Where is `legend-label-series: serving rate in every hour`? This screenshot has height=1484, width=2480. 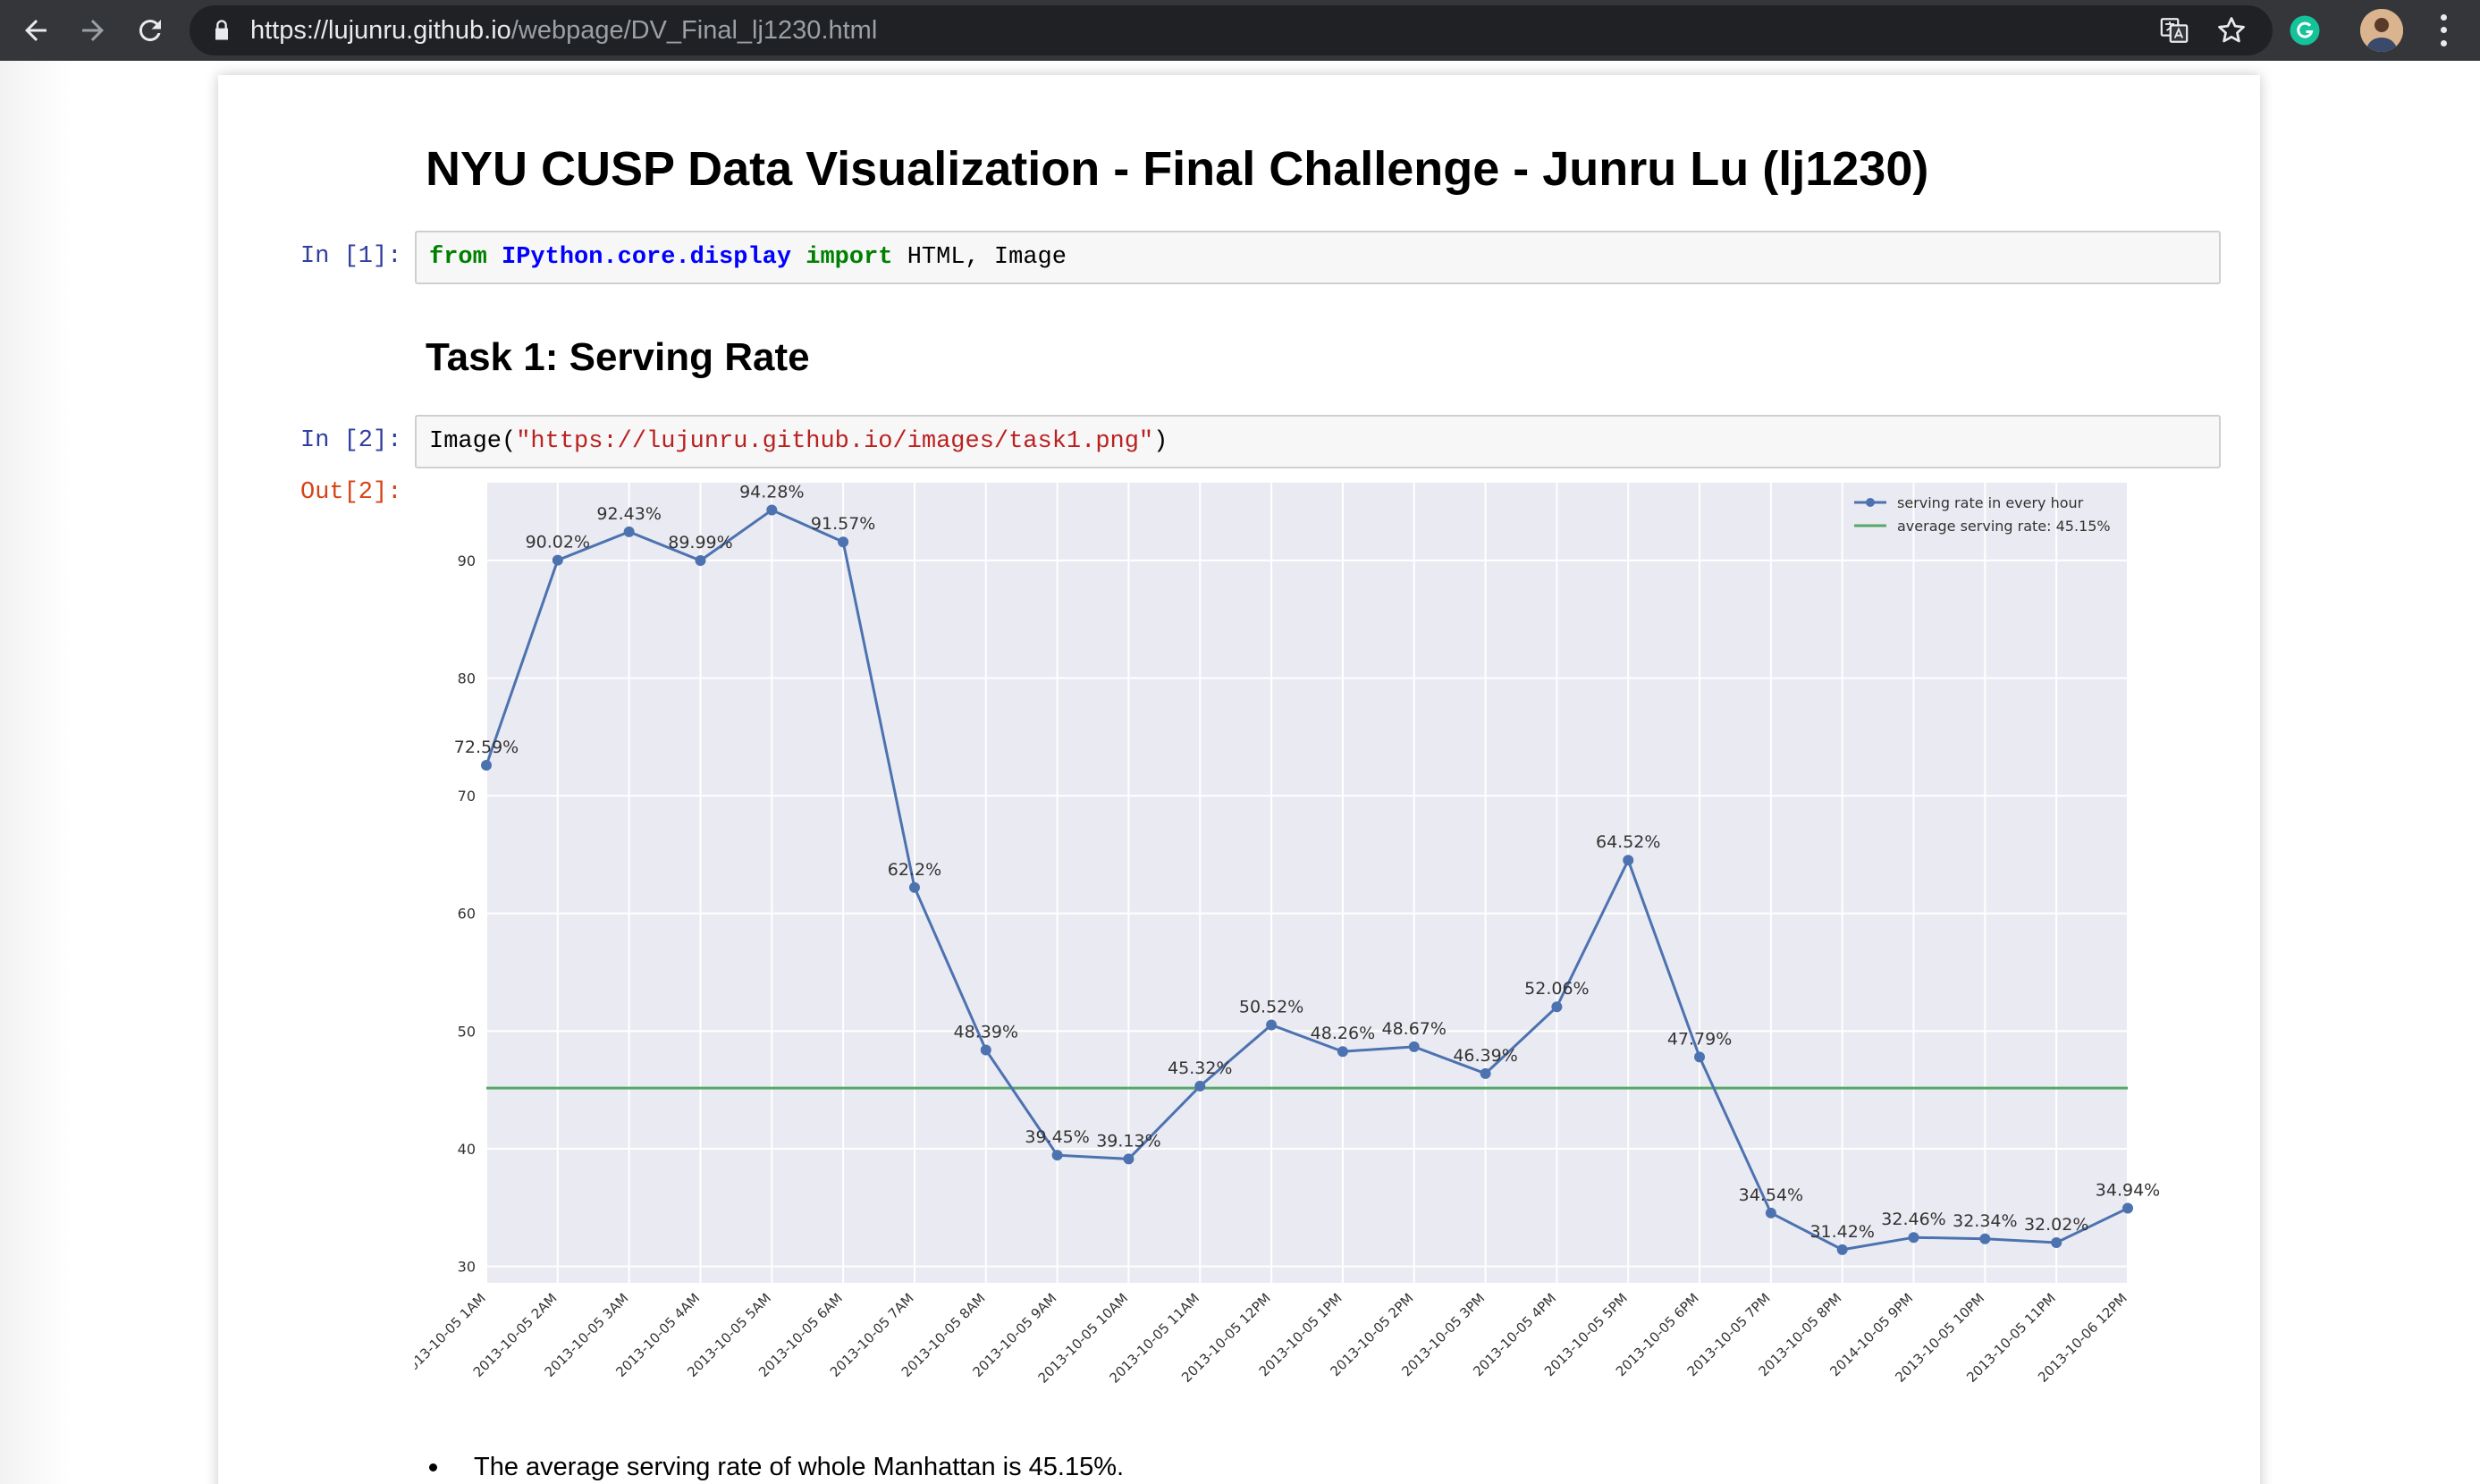 legend-label-series: serving rate in every hour is located at coordinates (1991, 502).